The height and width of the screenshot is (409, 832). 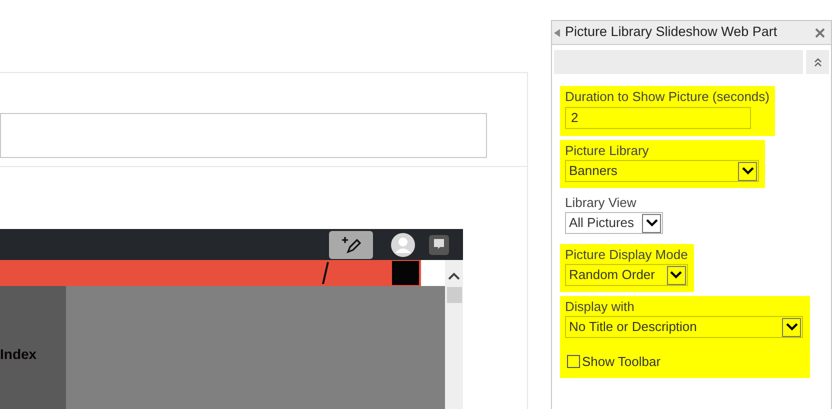 What do you see at coordinates (557, 32) in the screenshot?
I see `collapse-left-icon` at bounding box center [557, 32].